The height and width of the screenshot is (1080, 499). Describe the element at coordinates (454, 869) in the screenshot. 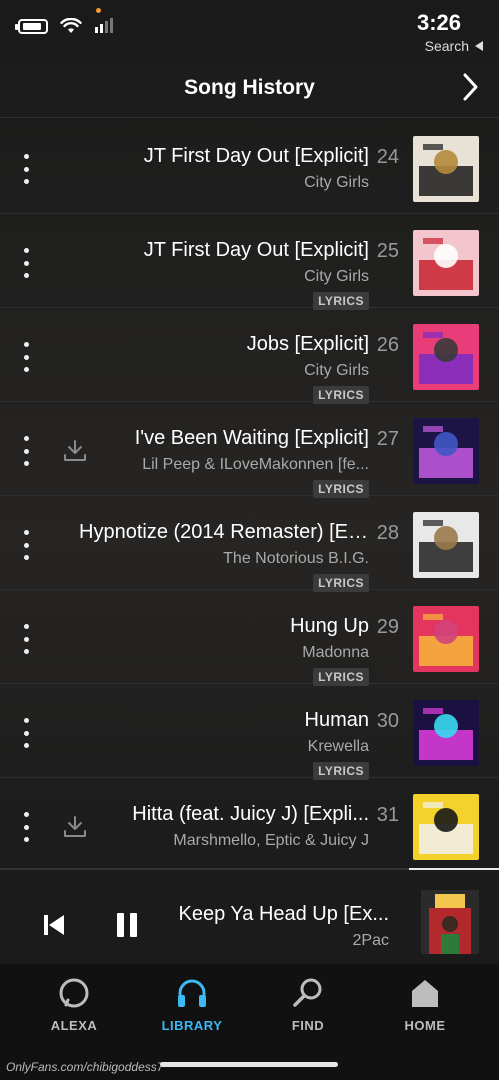

I see `playback-progress-bar` at that location.